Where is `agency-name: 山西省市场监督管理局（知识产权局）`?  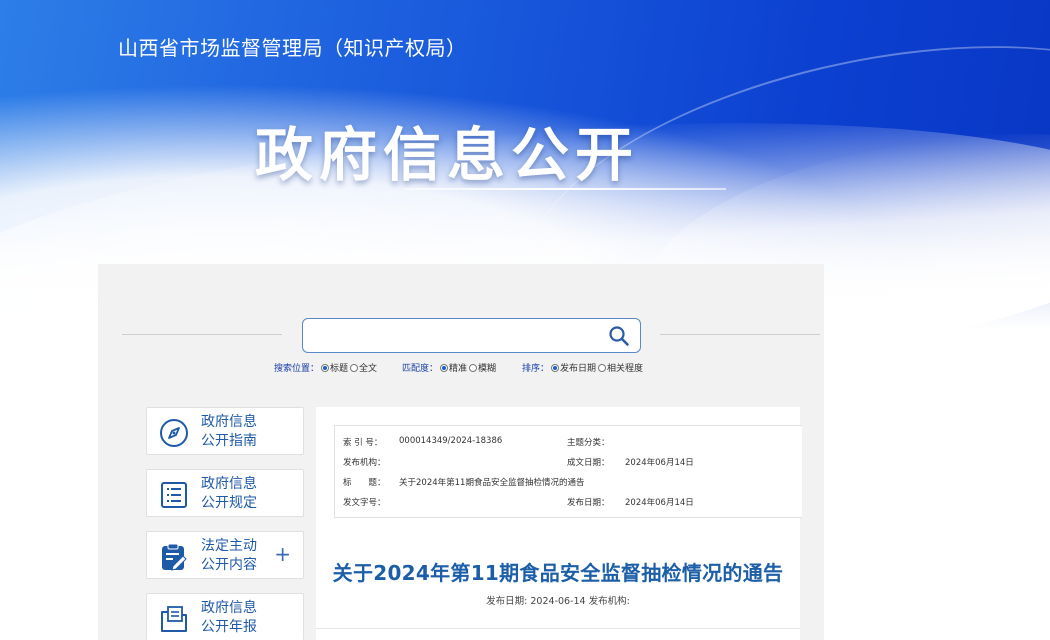
agency-name: 山西省市场监督管理局（知识产权局） is located at coordinates (292, 46).